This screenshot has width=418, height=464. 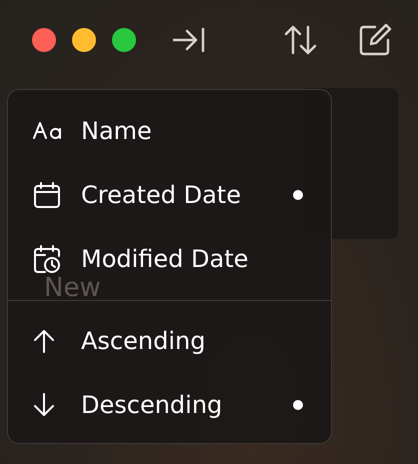 What do you see at coordinates (44, 341) in the screenshot?
I see `arrow-up-icon` at bounding box center [44, 341].